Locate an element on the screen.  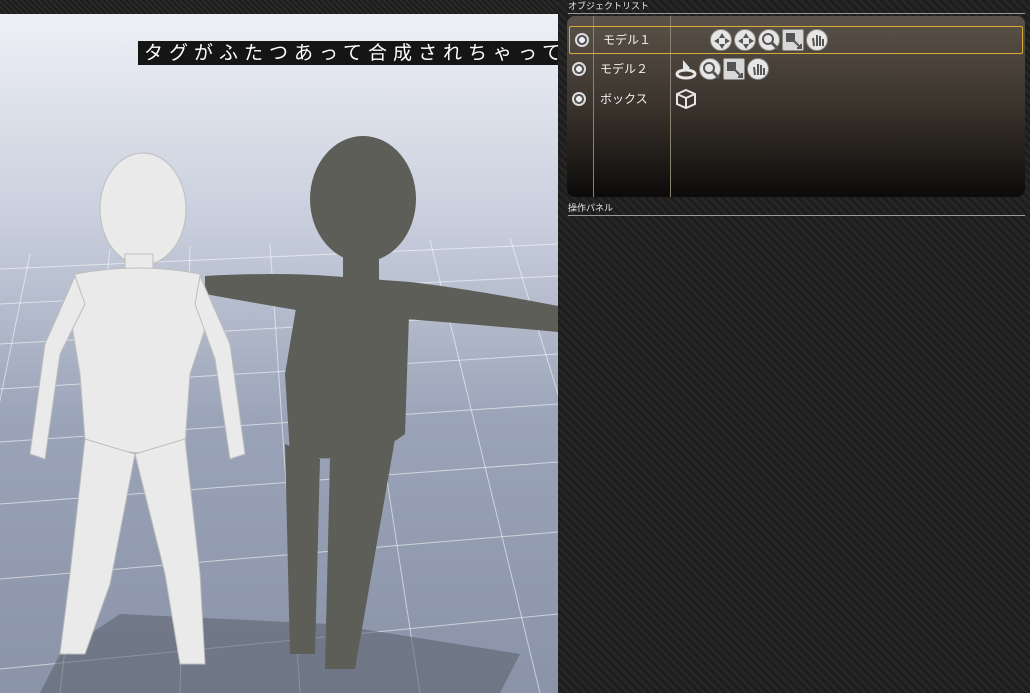
object-row-label: モデル２ is located at coordinates (624, 69).